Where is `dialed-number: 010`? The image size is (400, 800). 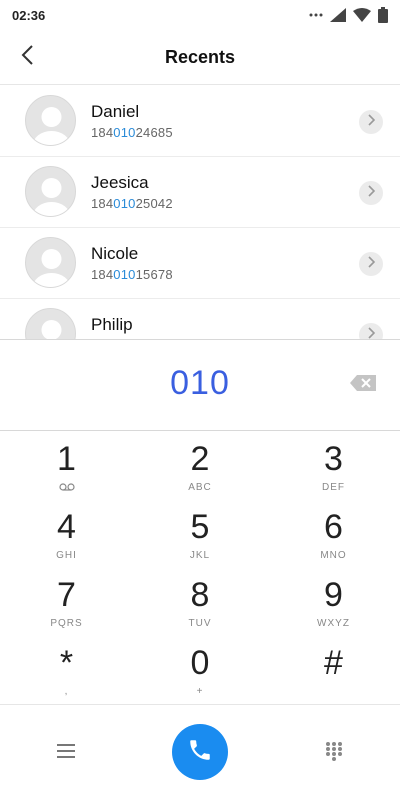 dialed-number: 010 is located at coordinates (200, 383).